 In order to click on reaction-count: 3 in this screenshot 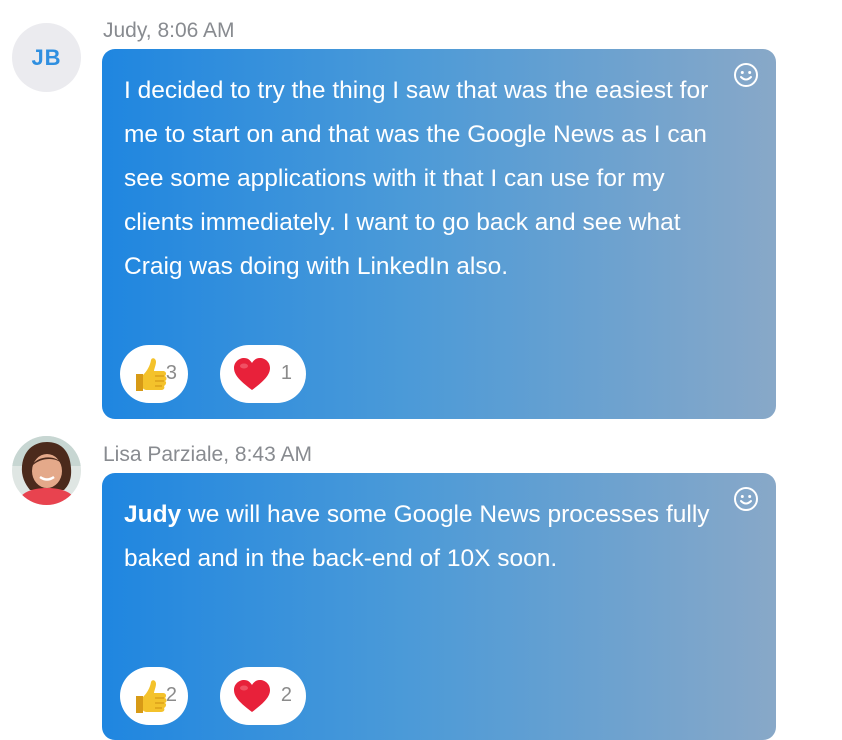, I will do `click(171, 373)`.